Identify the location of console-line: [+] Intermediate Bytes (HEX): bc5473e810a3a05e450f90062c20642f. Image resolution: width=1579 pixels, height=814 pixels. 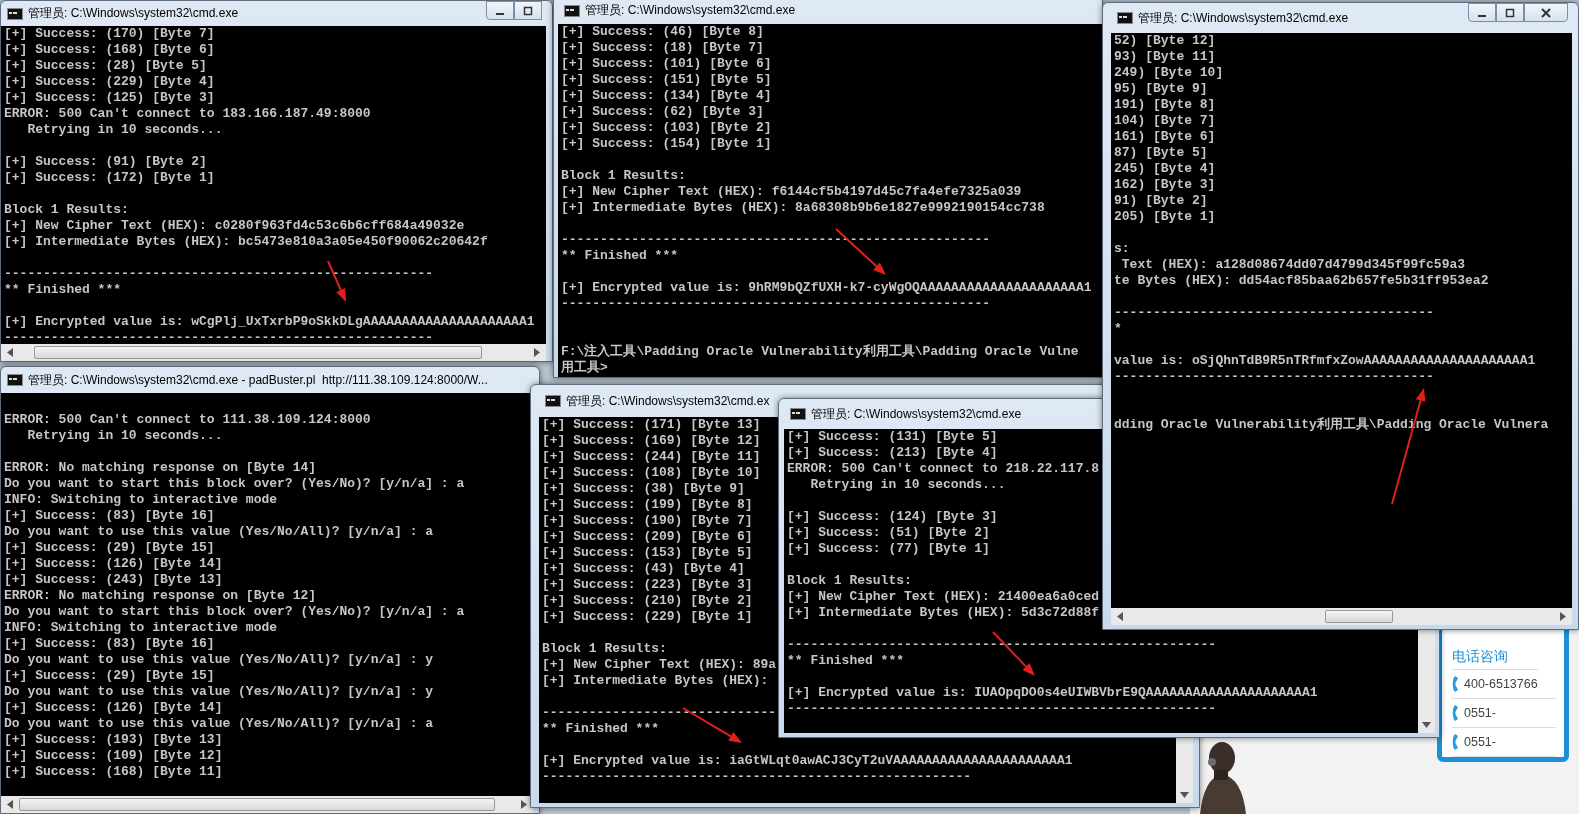
(246, 242).